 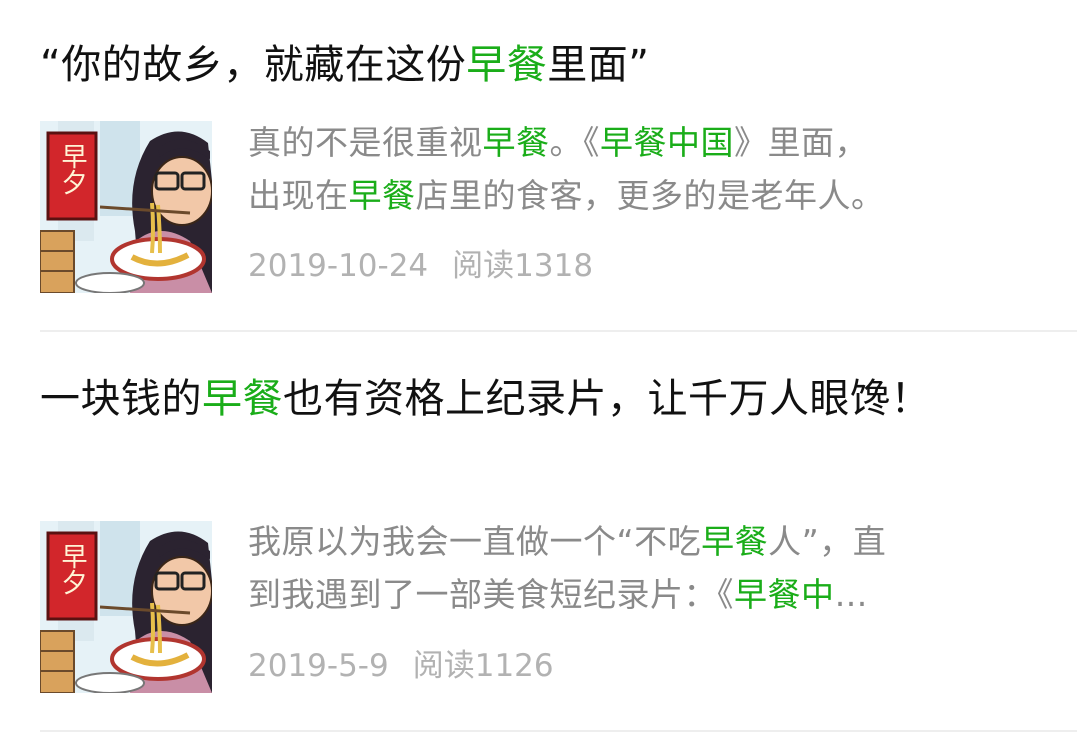 What do you see at coordinates (491, 594) in the screenshot?
I see `excerpt-text: 到我遇到了一部美食短纪录片：《` at bounding box center [491, 594].